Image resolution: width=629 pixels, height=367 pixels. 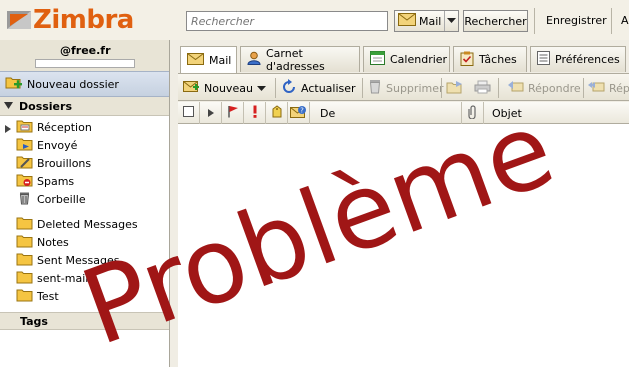 I want to click on drafts-folder-icon, so click(x=24, y=163).